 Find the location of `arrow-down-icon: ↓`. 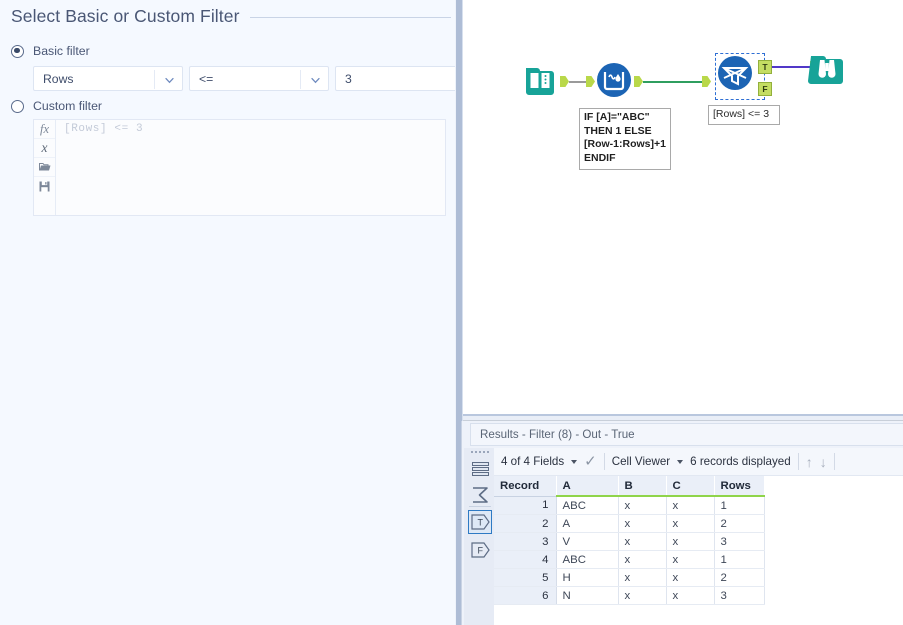

arrow-down-icon: ↓ is located at coordinates (823, 462).